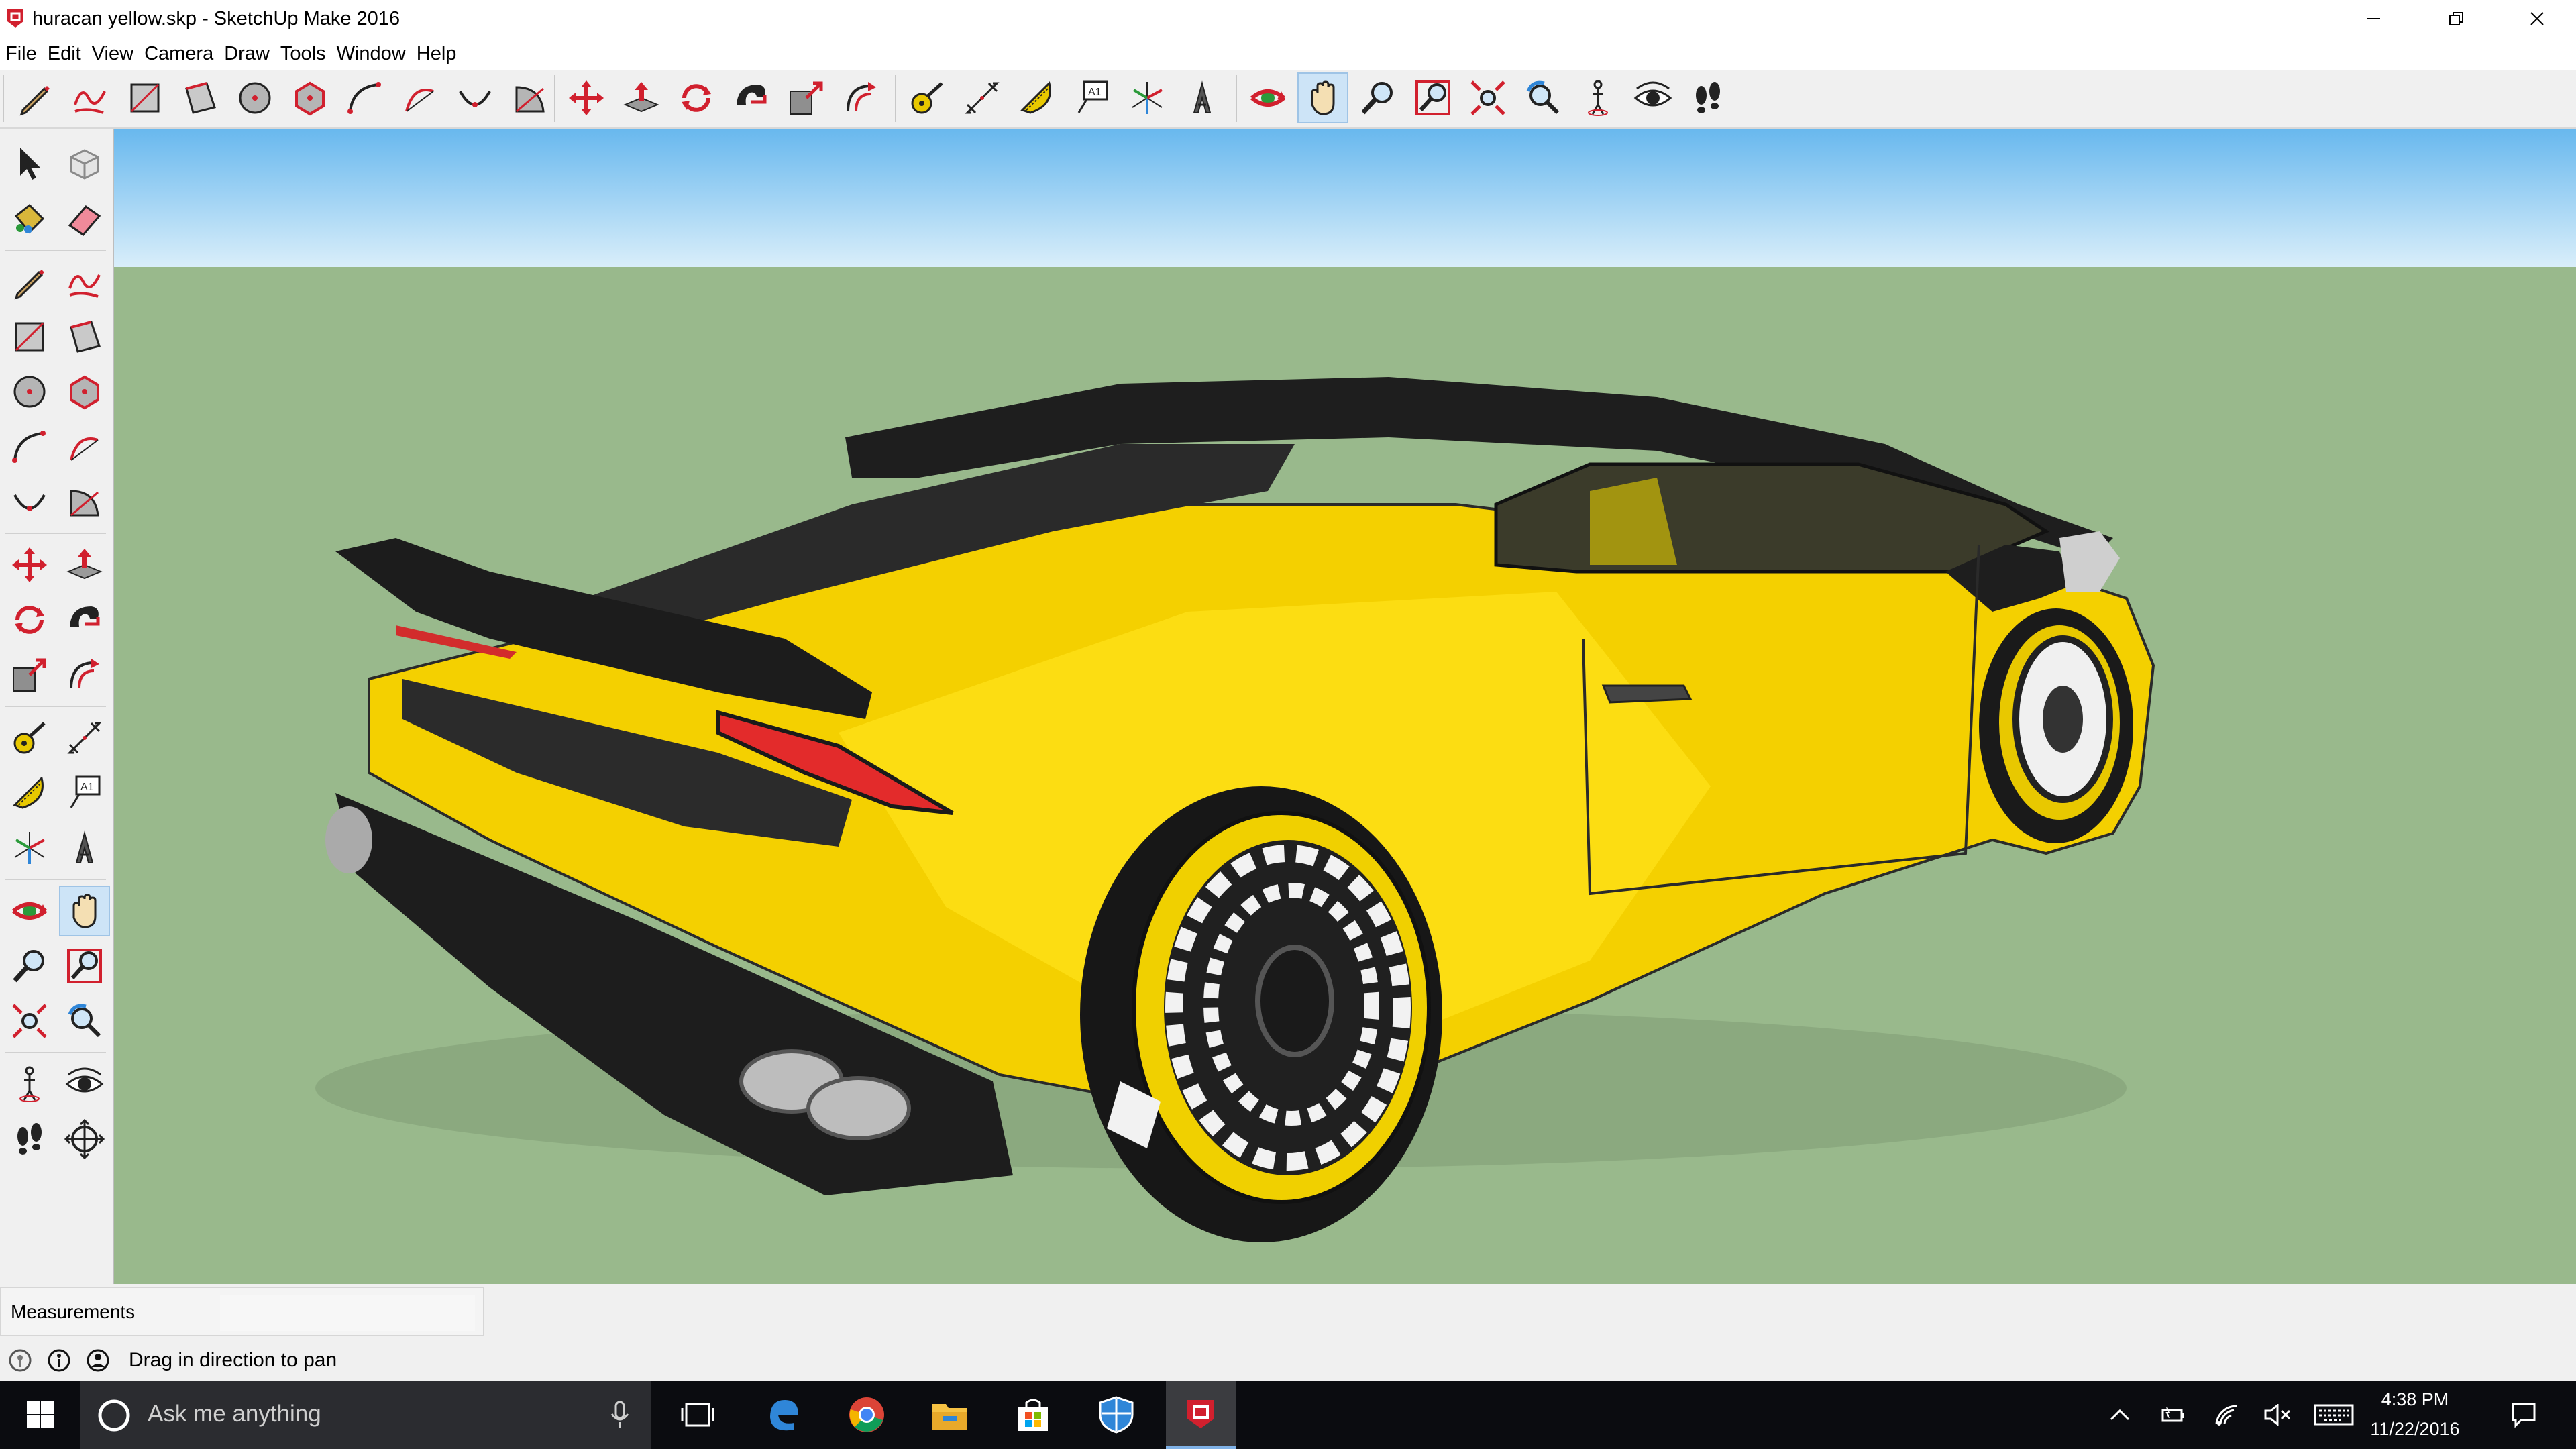  I want to click on user-icon, so click(98, 1360).